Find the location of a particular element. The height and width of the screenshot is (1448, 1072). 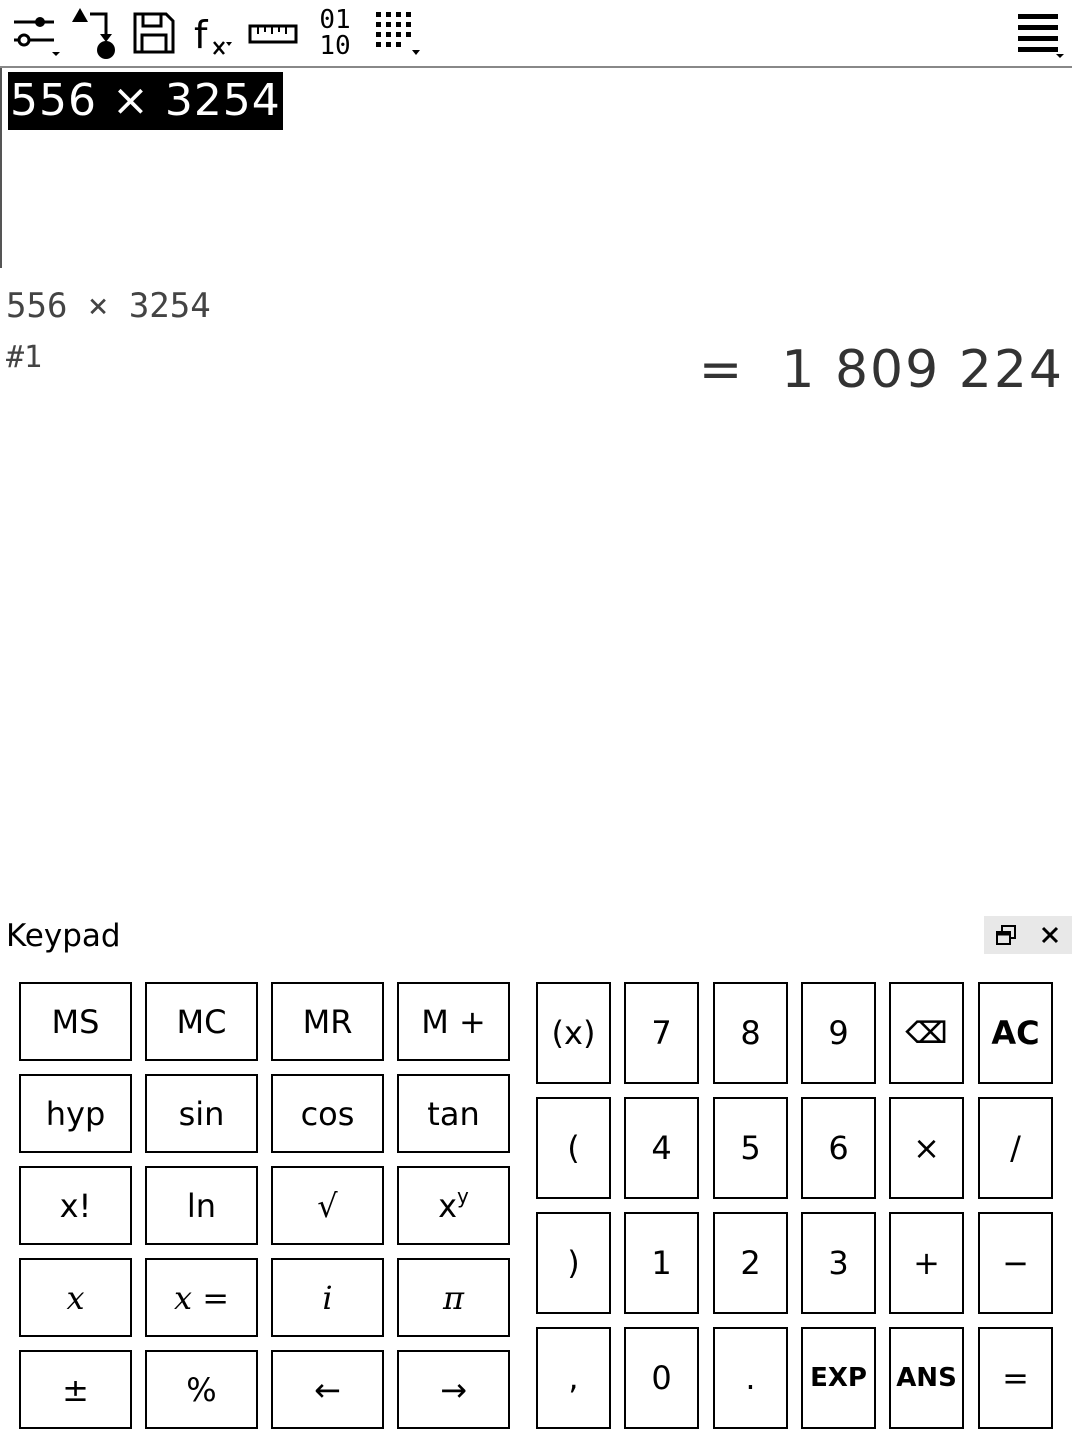

sin-label: sin is located at coordinates (201, 1113).